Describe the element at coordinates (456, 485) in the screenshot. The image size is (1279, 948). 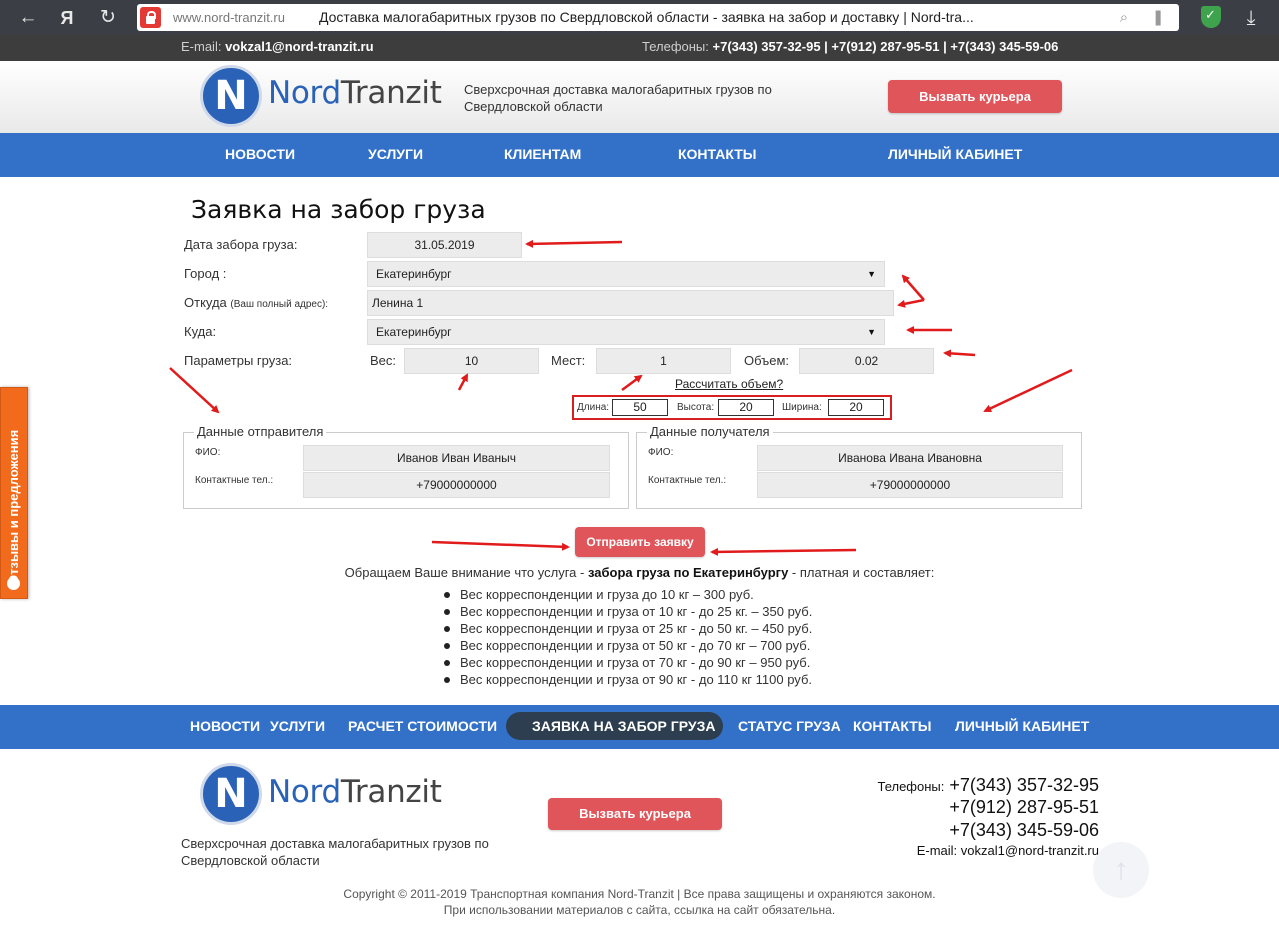
I see `sender-phone-input: +79000000000` at that location.